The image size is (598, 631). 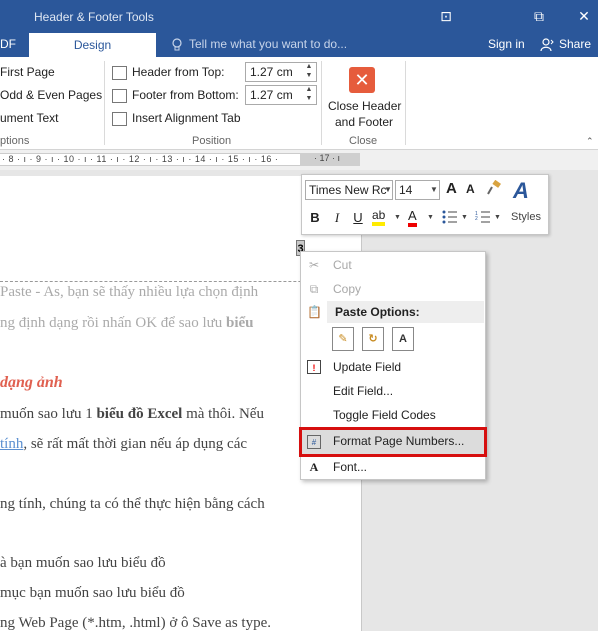 I want to click on close-window-icon: ✕, so click(x=584, y=16).